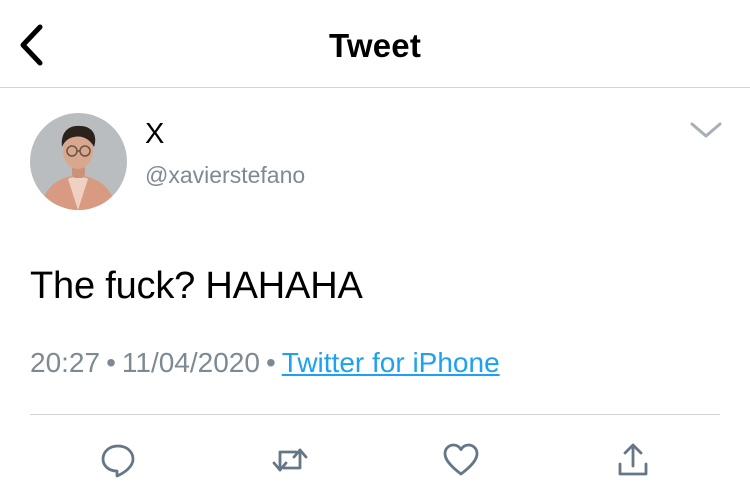 The width and height of the screenshot is (750, 504). Describe the element at coordinates (190, 362) in the screenshot. I see `tweet-date: 11/04/2020` at that location.